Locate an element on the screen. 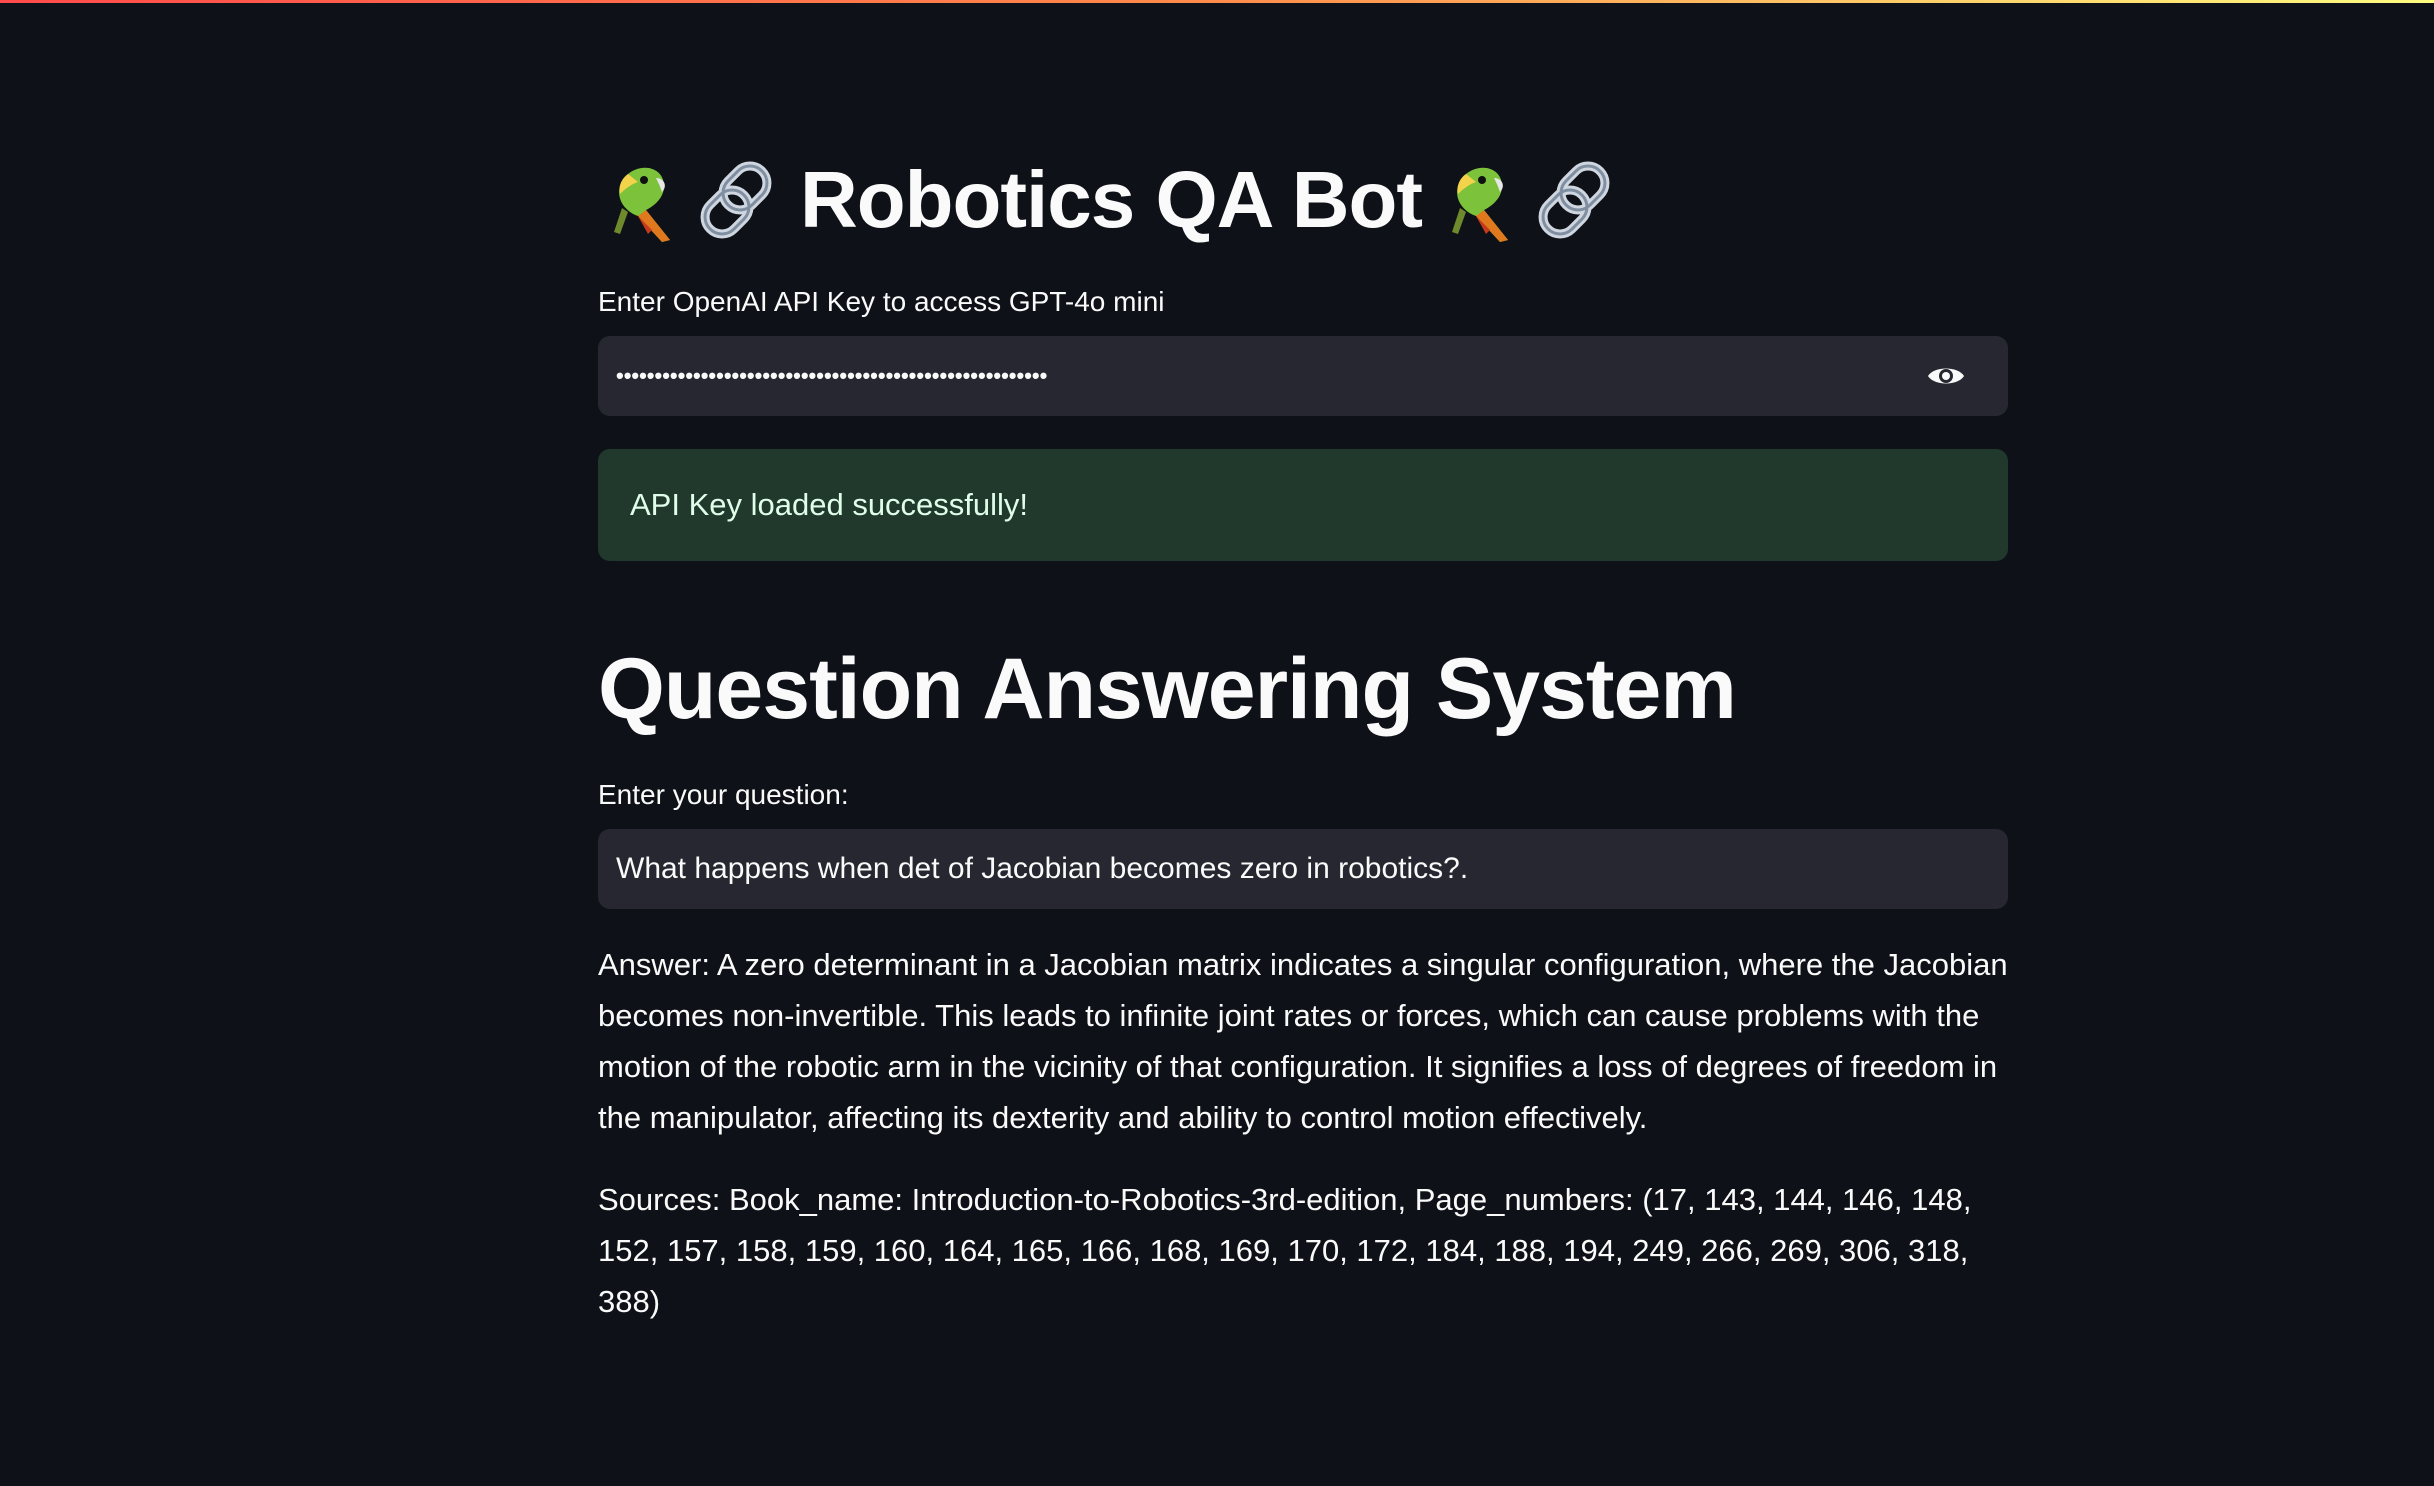 The width and height of the screenshot is (2434, 1486). page-title: Robotics QA Bot is located at coordinates (1303, 200).